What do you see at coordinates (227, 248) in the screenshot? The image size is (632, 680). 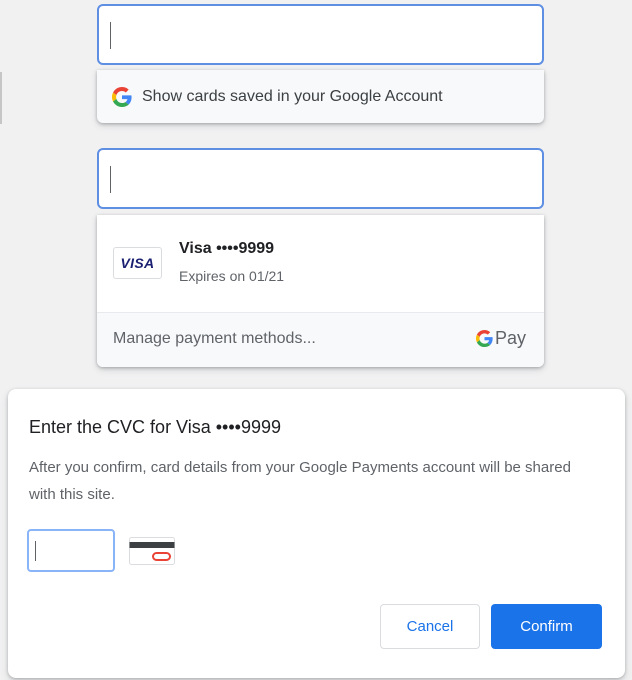 I see `card-name: Visa ••••9999` at bounding box center [227, 248].